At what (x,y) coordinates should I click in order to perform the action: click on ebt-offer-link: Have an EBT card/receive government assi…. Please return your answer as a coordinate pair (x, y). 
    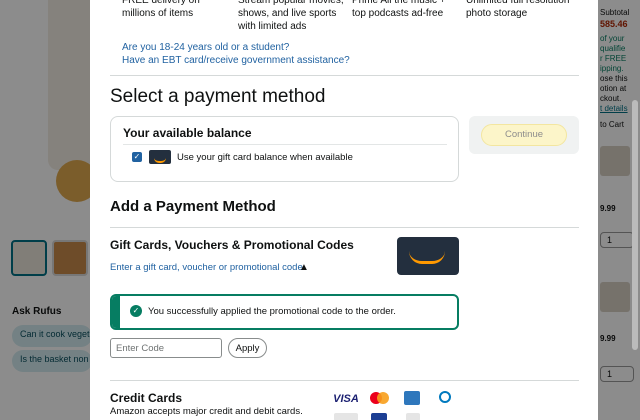
    Looking at the image, I should click on (236, 60).